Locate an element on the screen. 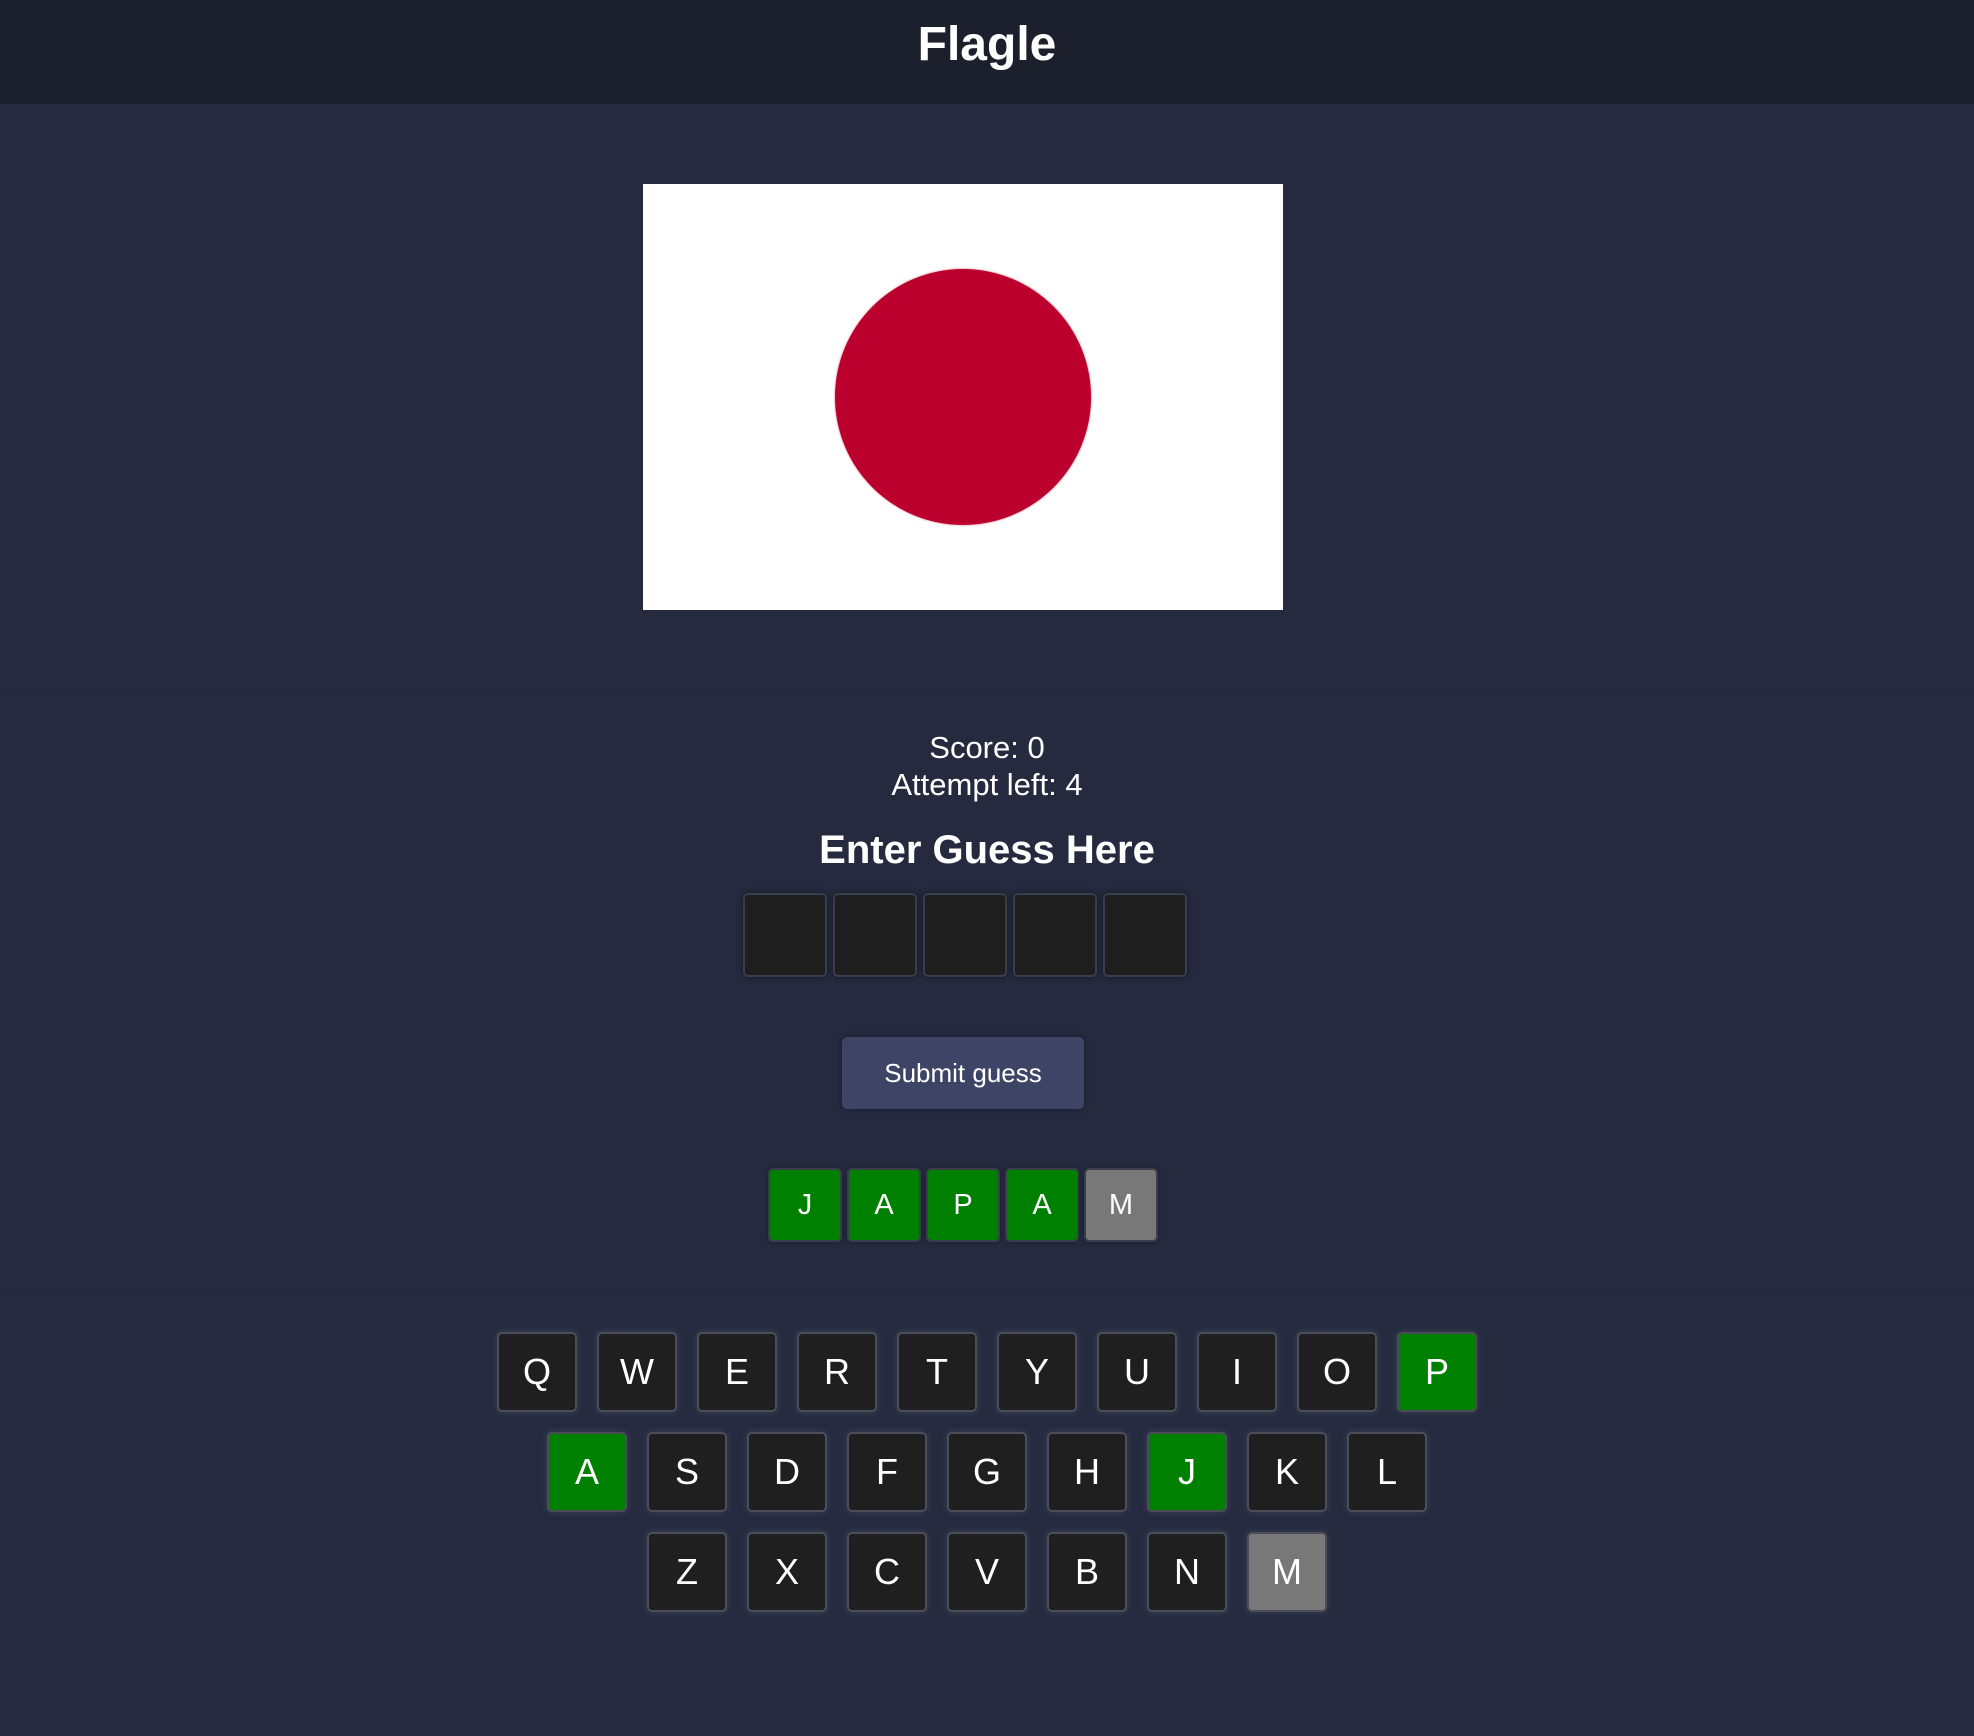 Image resolution: width=1974 pixels, height=1736 pixels. key-j: J is located at coordinates (1187, 1472).